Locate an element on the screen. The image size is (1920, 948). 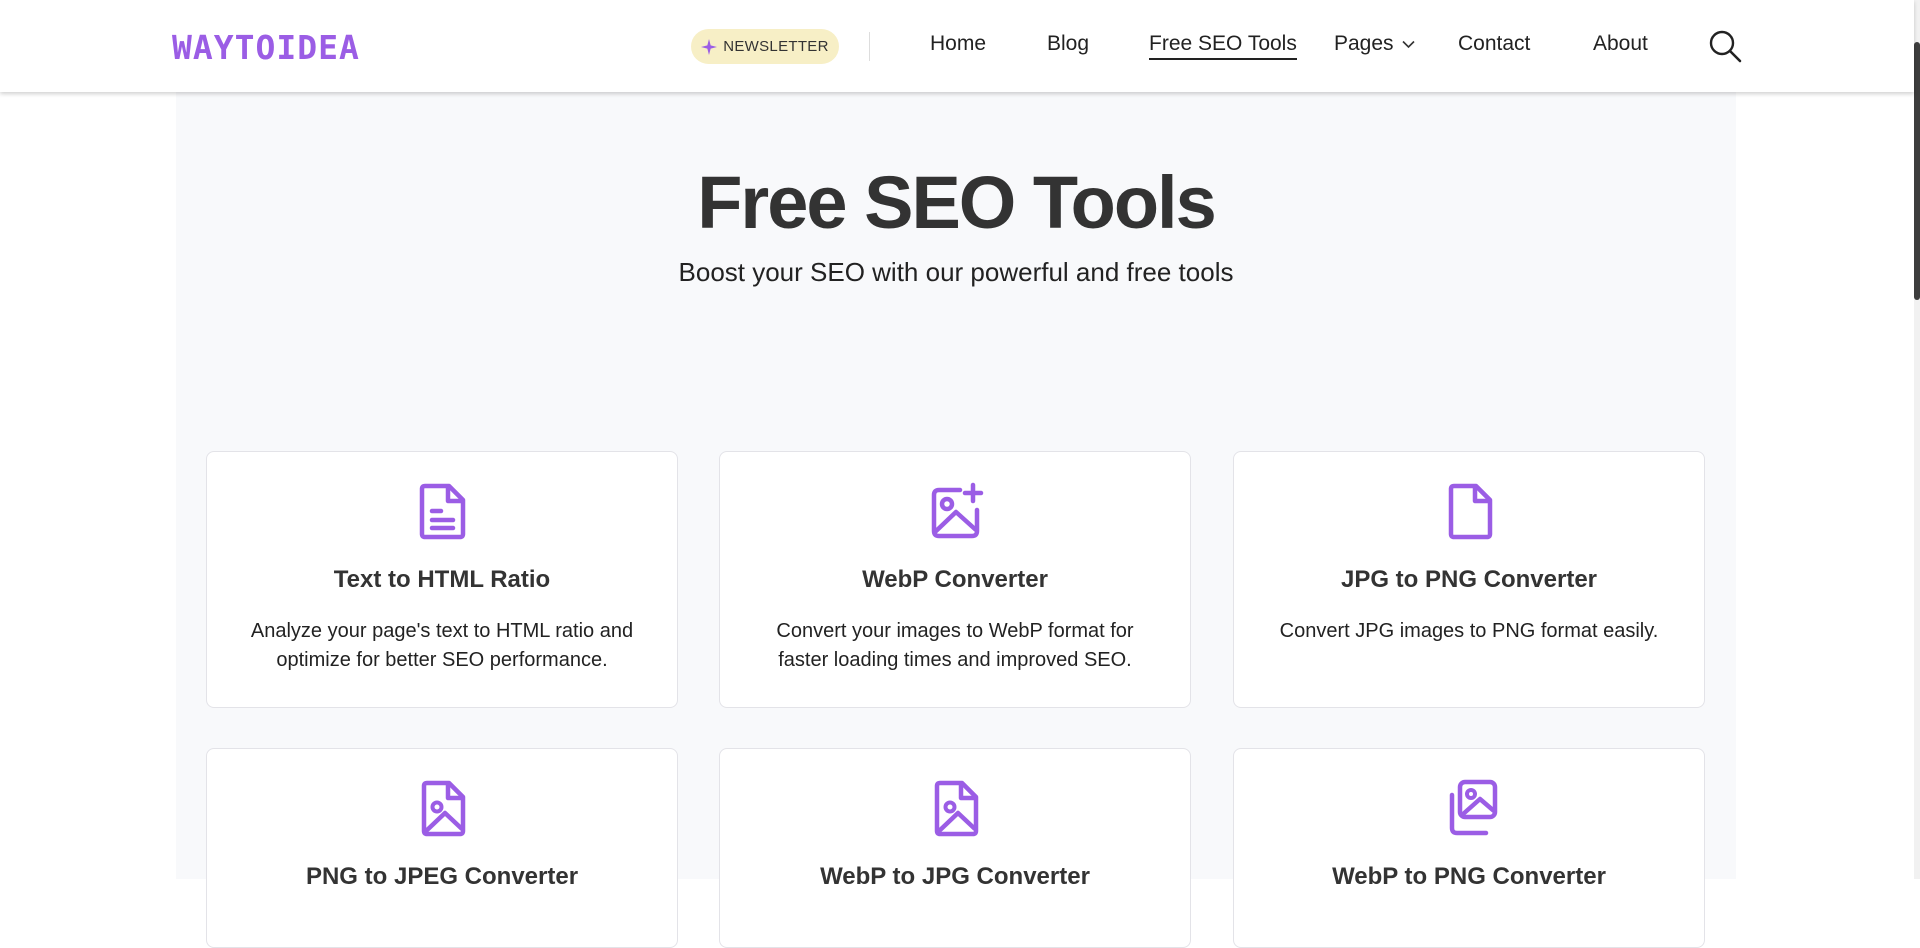
newsletter-button: NEWSLETTER is located at coordinates (765, 46).